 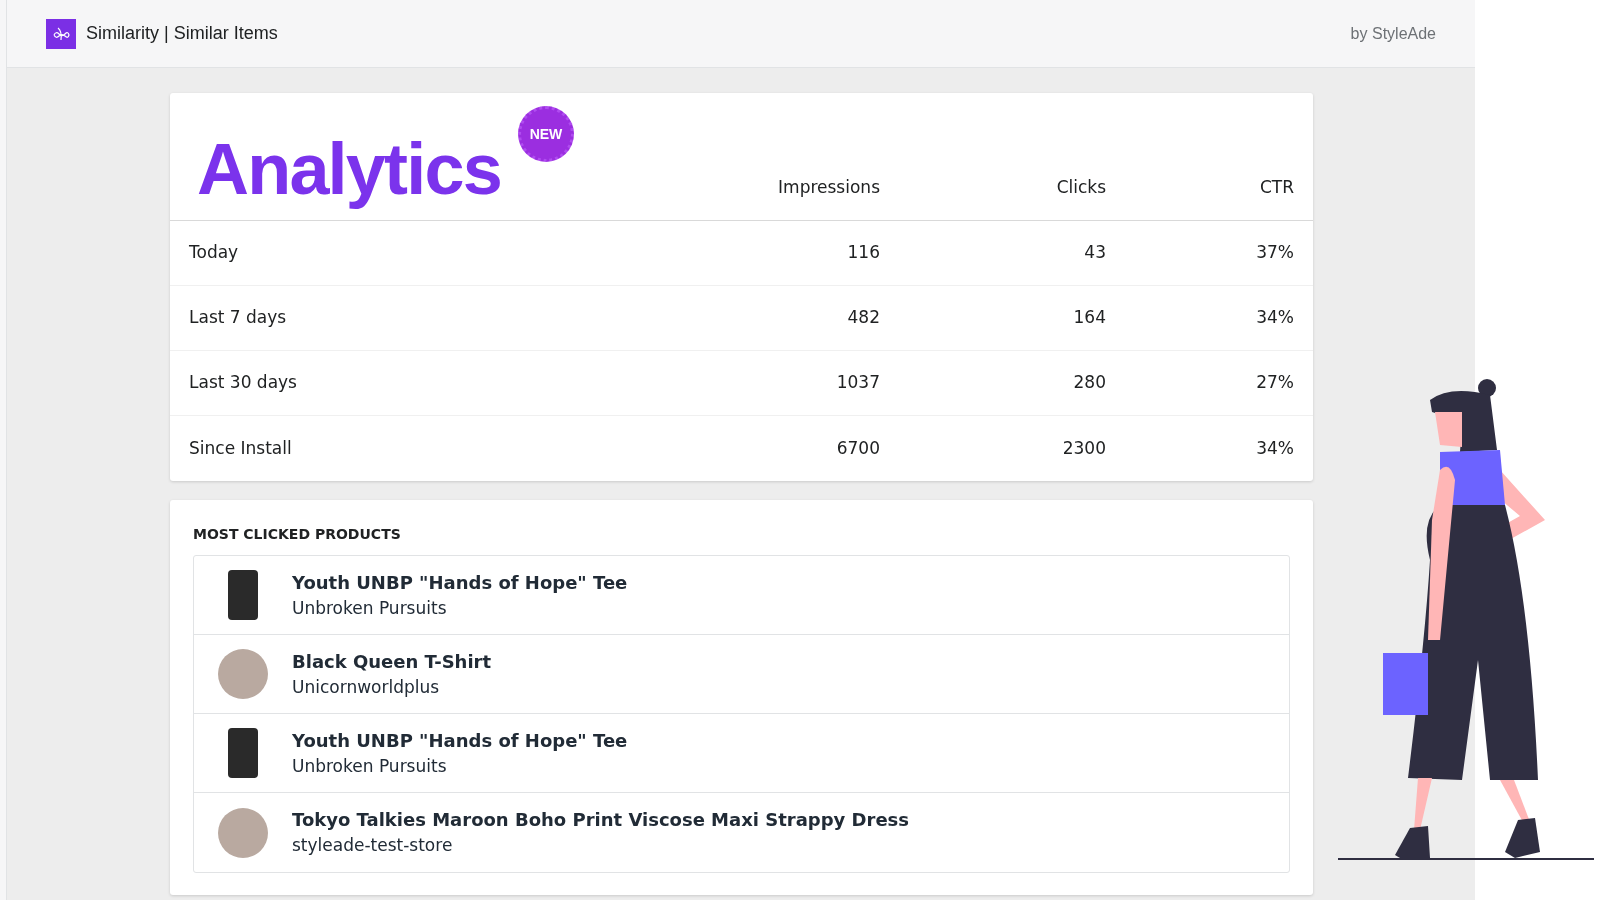 I want to click on column-header: Clicks, so click(x=1080, y=187).